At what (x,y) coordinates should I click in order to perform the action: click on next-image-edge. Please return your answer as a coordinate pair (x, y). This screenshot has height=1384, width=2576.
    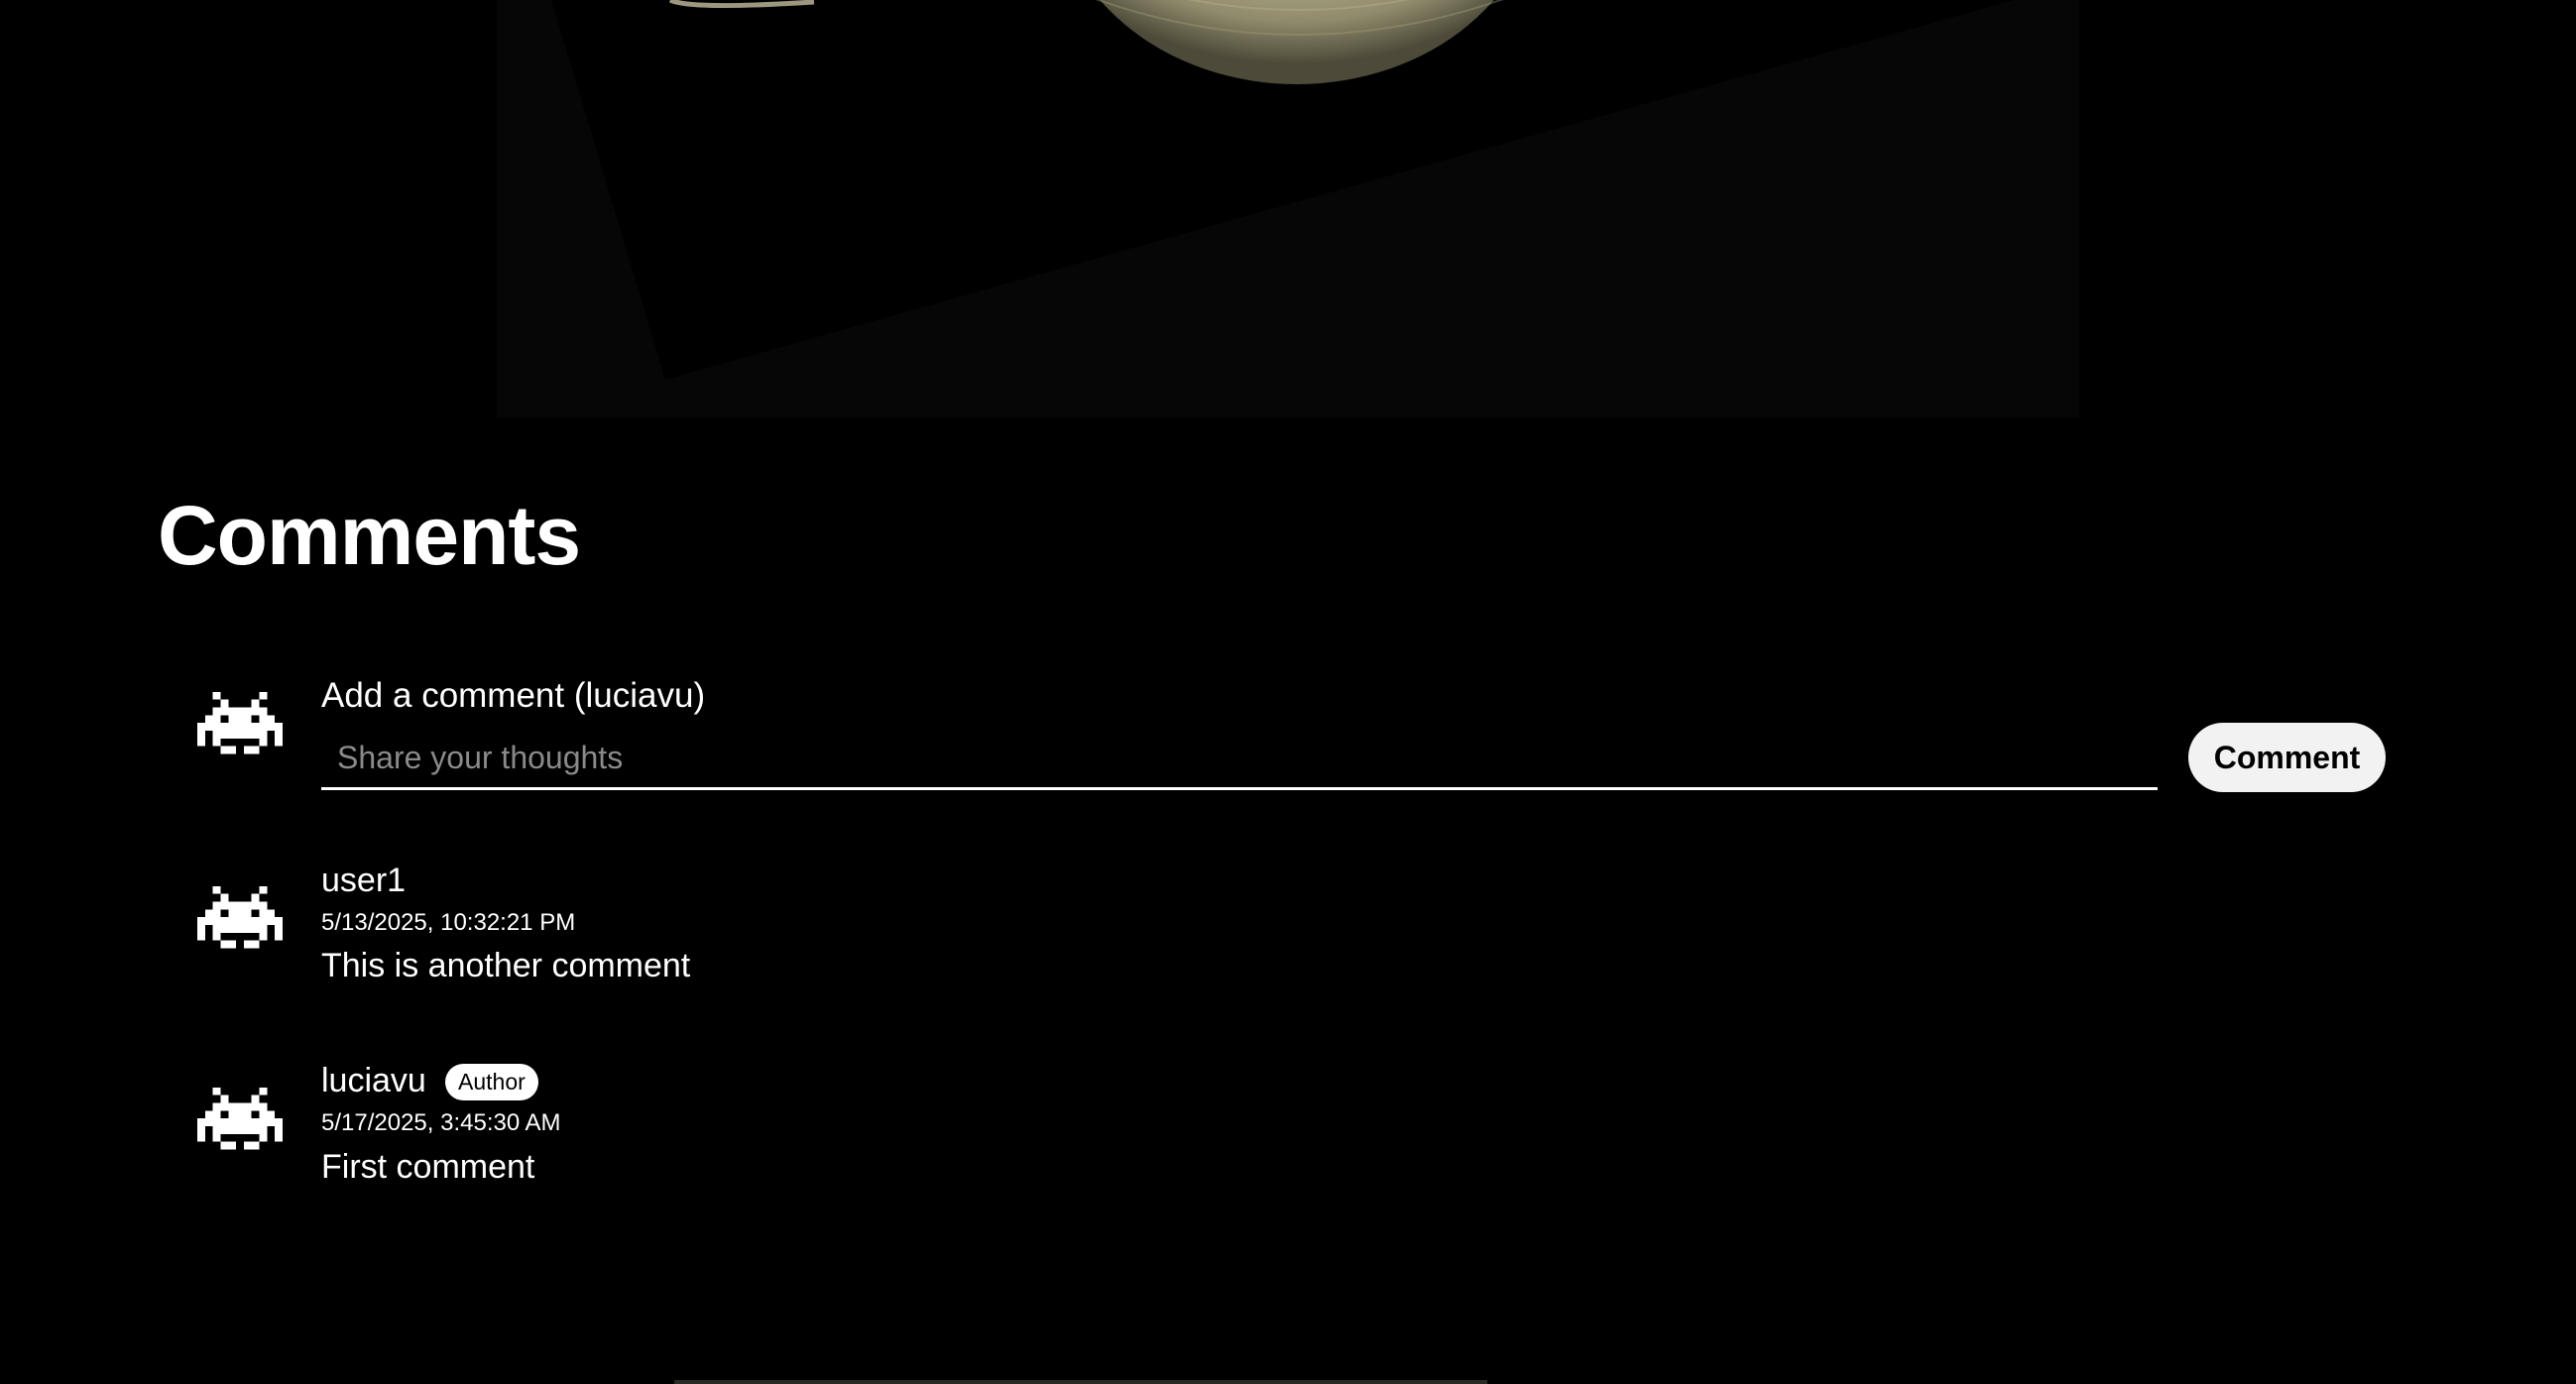
    Looking at the image, I should click on (1080, 1382).